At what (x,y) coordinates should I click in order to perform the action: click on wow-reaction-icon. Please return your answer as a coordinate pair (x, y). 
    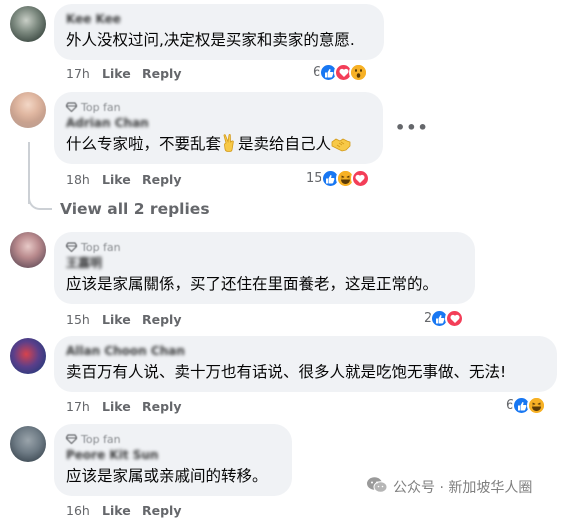
    Looking at the image, I should click on (359, 72).